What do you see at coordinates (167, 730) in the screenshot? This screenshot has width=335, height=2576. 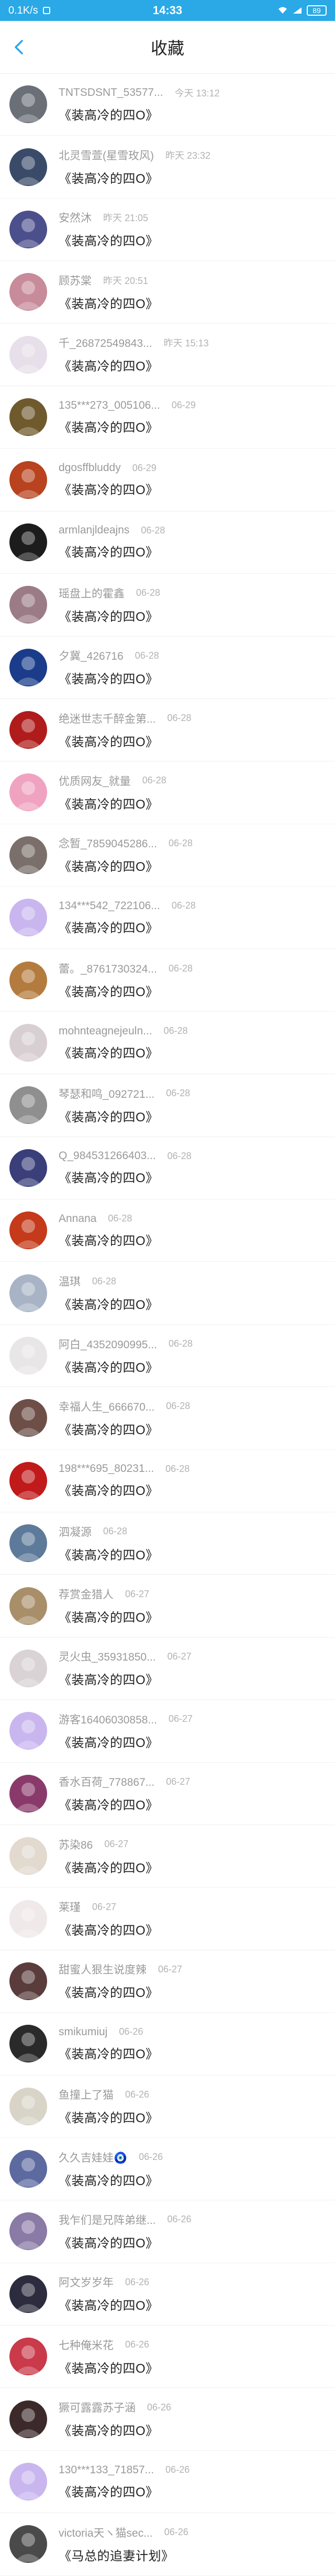 I see `list-item: 绝迷世志千醉金第... 06-28 《装高冷的四O》` at bounding box center [167, 730].